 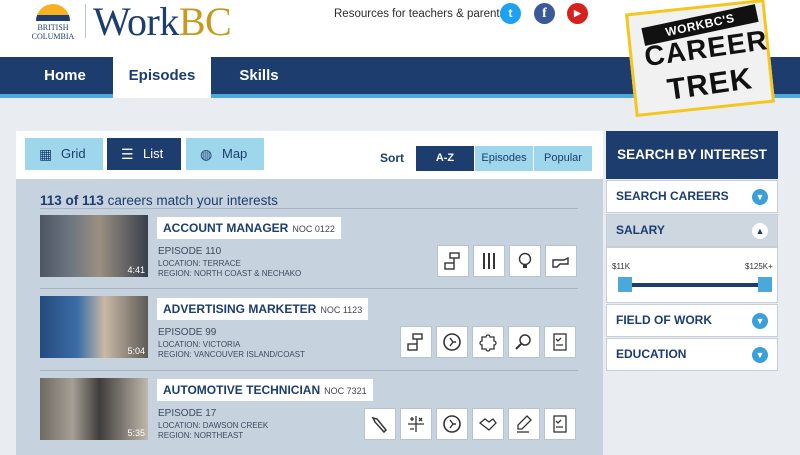 I want to click on puzzle-icon, so click(x=488, y=342).